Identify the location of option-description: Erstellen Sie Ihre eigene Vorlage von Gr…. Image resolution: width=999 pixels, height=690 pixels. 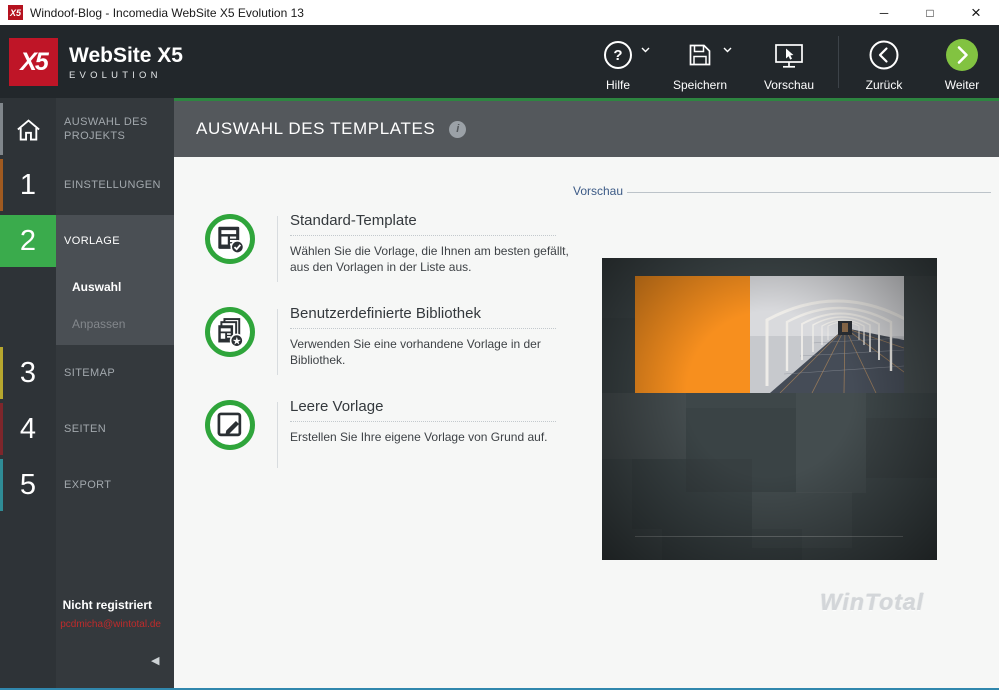
(419, 437).